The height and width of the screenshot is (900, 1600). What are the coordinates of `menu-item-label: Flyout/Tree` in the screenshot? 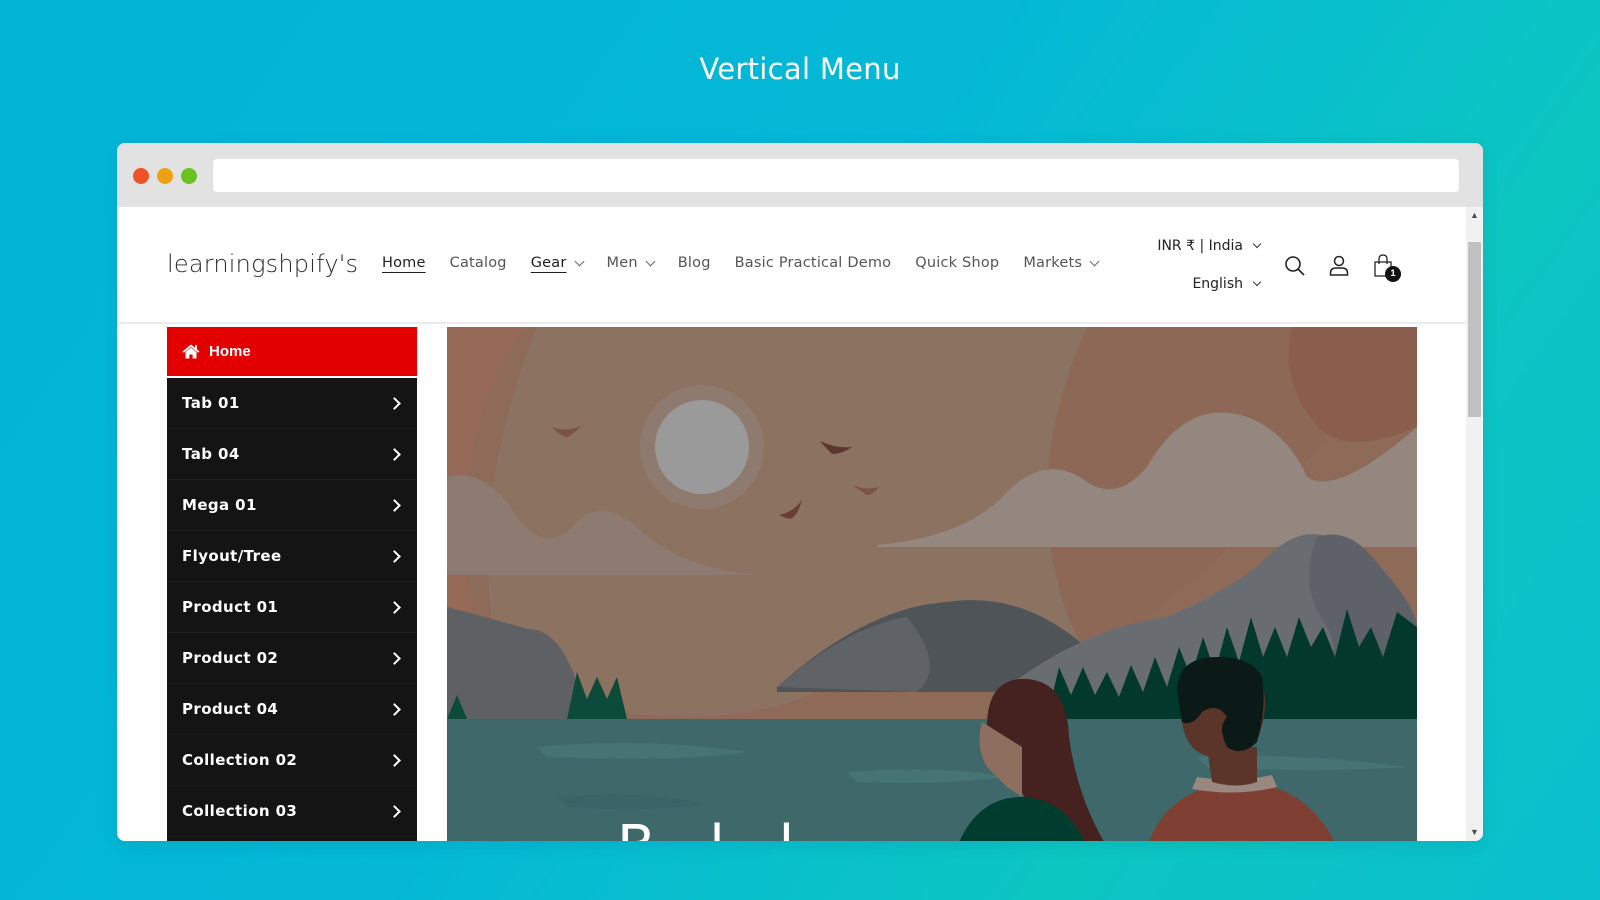 It's located at (232, 556).